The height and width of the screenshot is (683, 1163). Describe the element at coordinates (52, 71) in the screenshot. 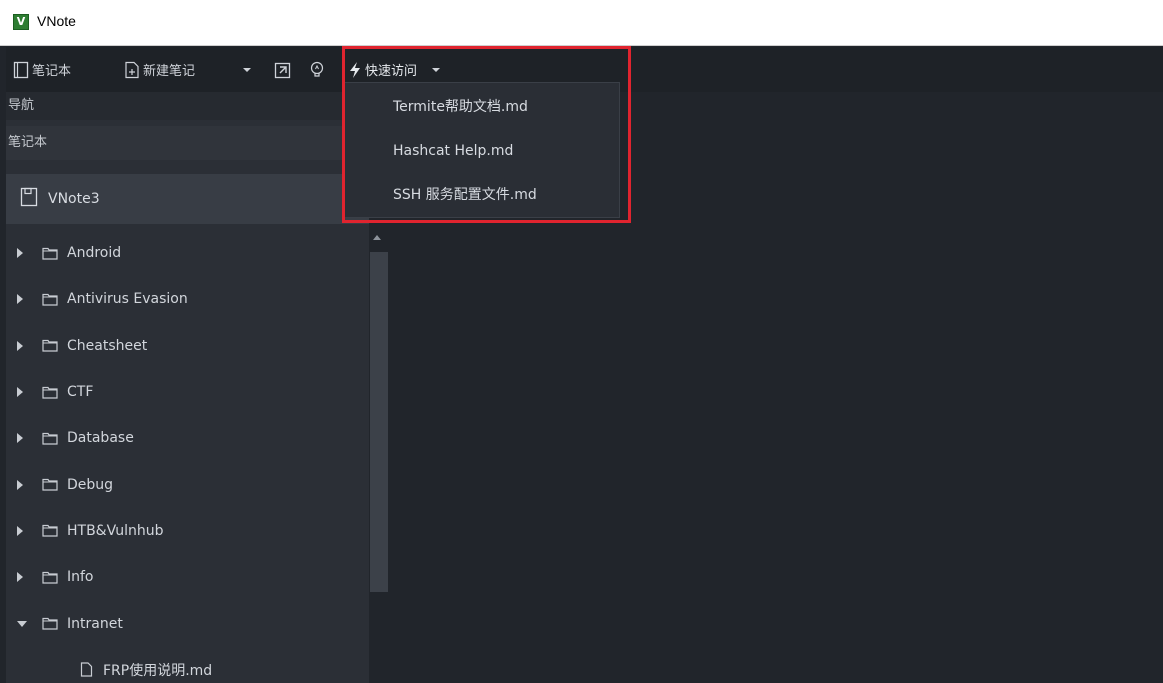

I see `notebook-button-label: 笔记本` at that location.